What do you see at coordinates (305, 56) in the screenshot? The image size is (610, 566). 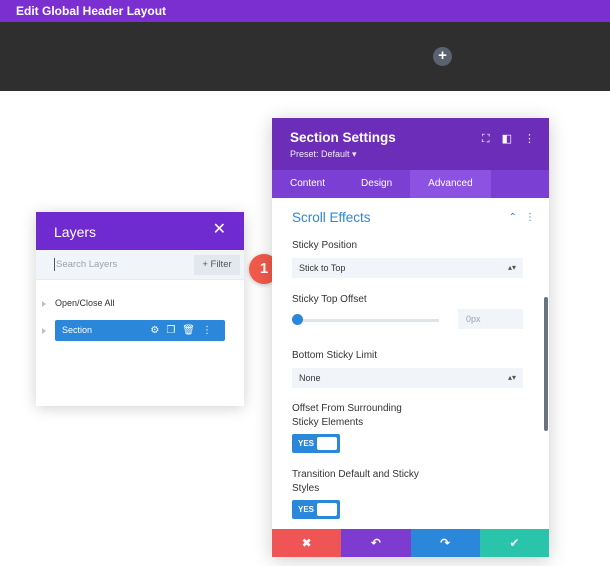 I see `header-canvas: +` at bounding box center [305, 56].